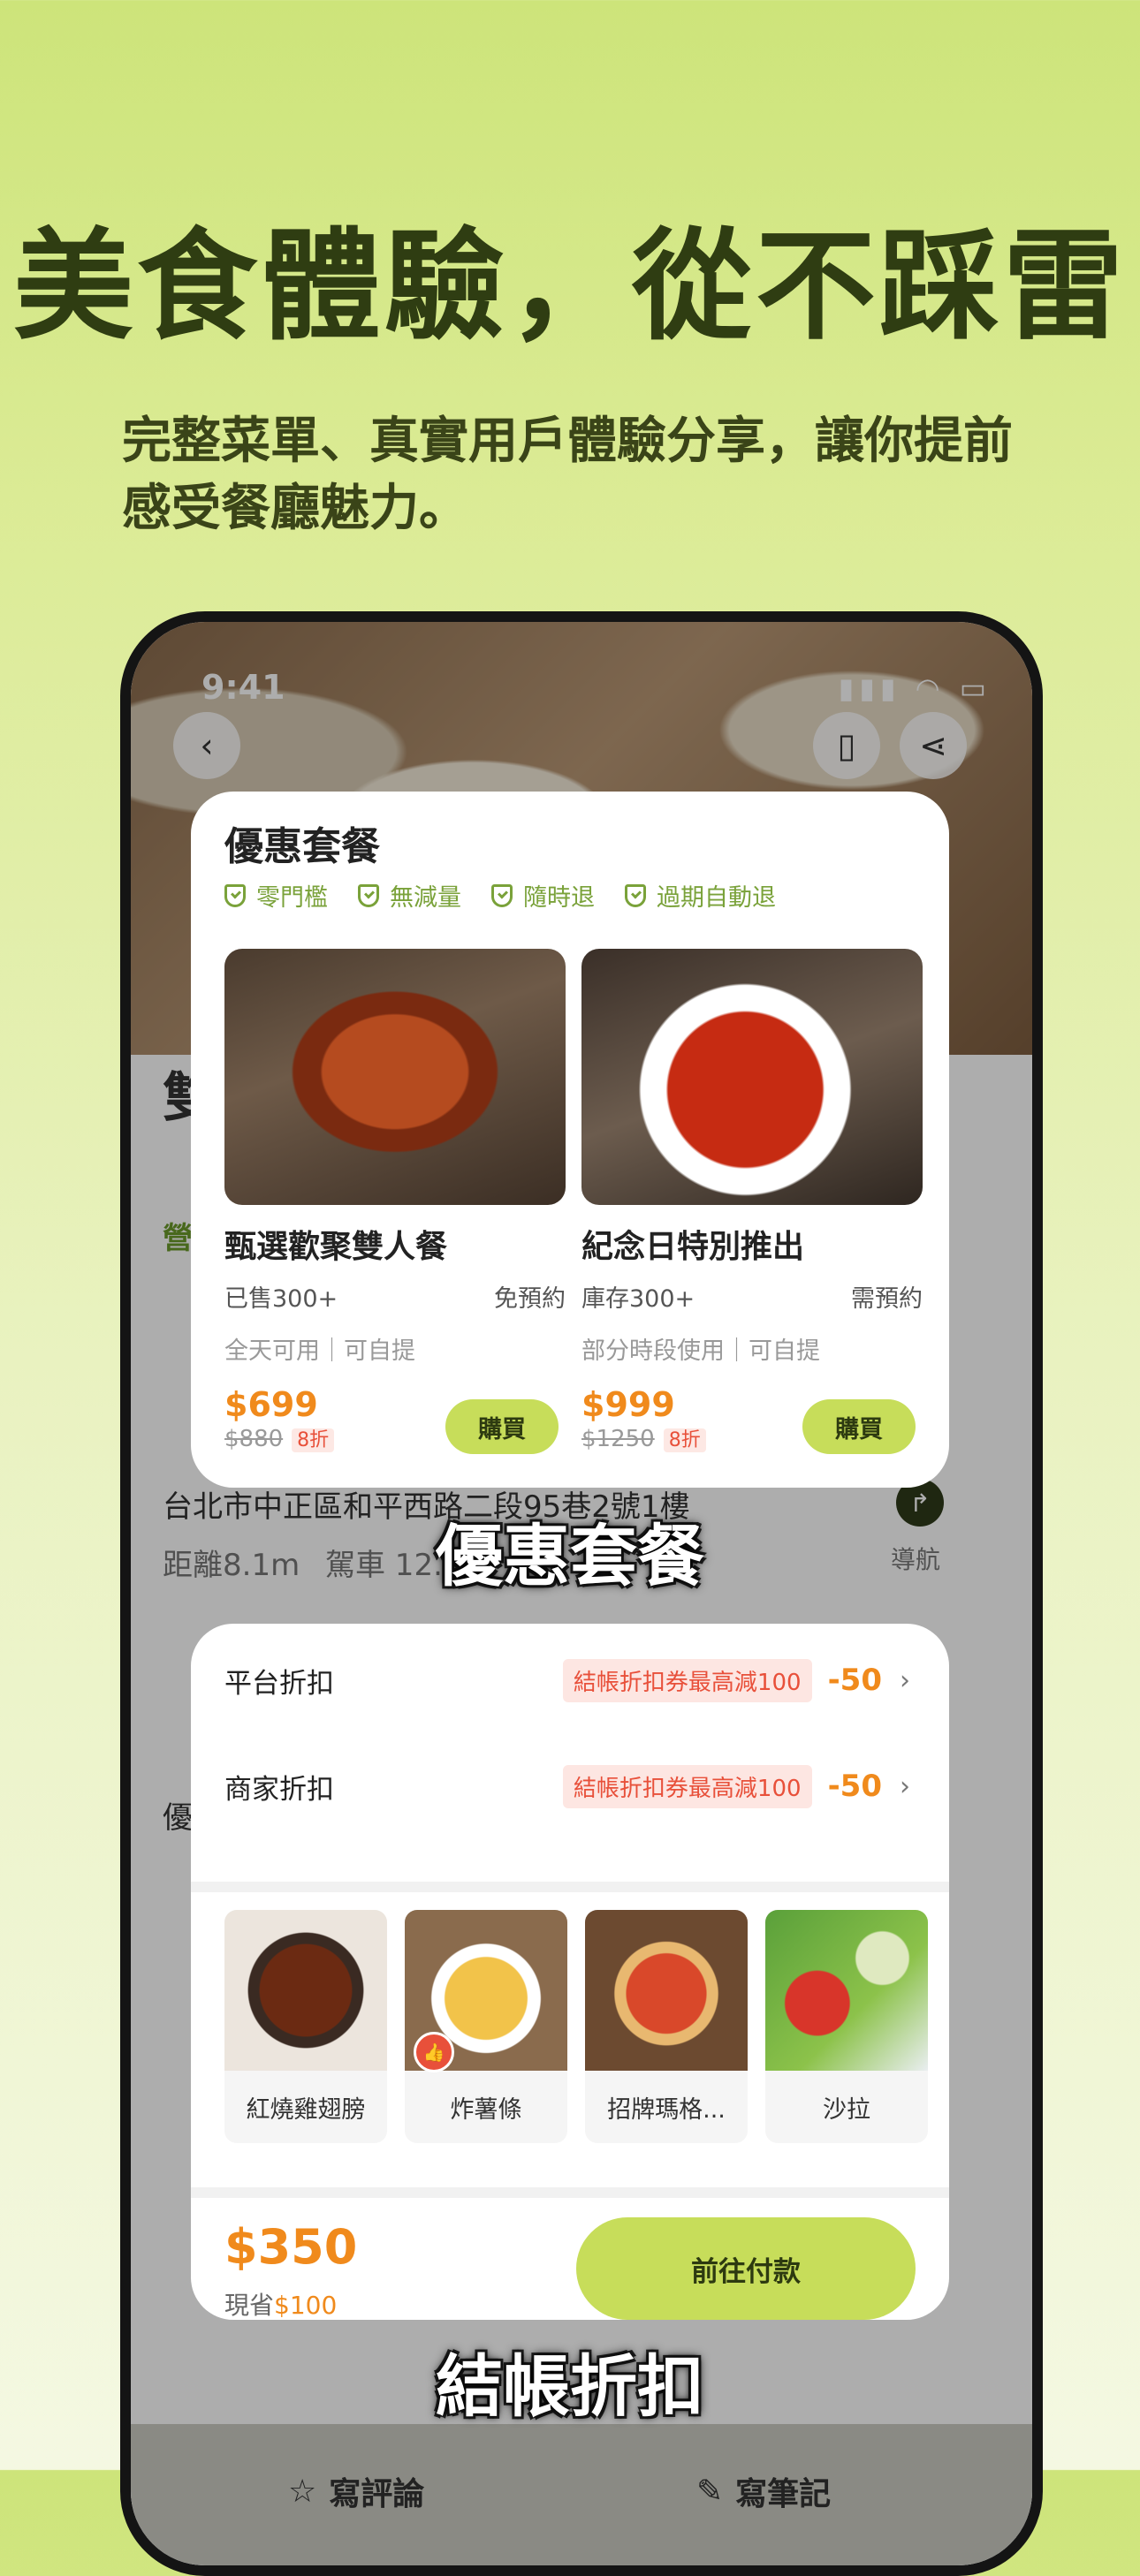 This screenshot has width=1140, height=2576. I want to click on tag-item: 隨時退, so click(543, 896).